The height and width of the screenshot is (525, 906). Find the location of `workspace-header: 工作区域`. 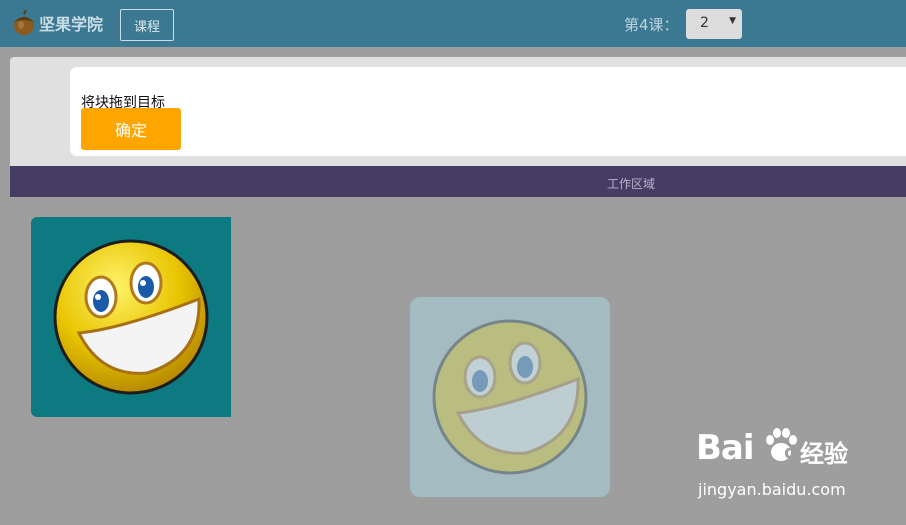

workspace-header: 工作区域 is located at coordinates (458, 181).